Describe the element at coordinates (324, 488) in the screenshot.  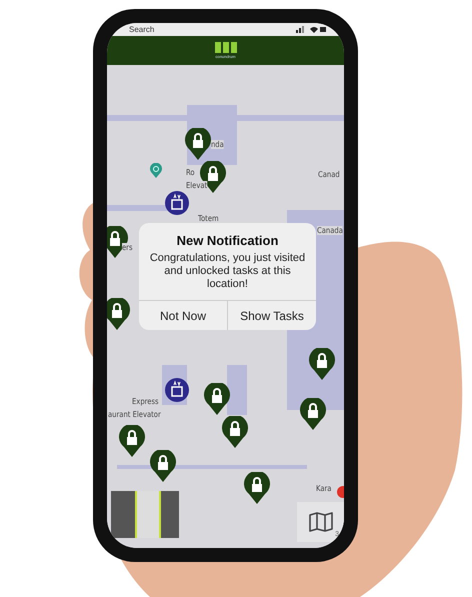
I see `map-label: Kara` at that location.